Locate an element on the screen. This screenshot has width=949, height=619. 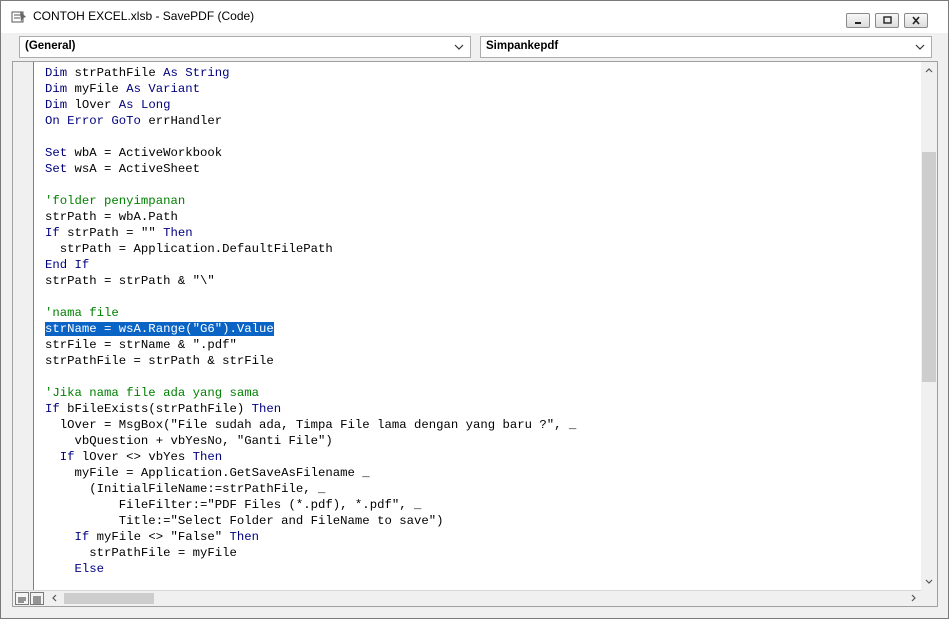
code-keyword: On Error GoTo is located at coordinates (93, 121).